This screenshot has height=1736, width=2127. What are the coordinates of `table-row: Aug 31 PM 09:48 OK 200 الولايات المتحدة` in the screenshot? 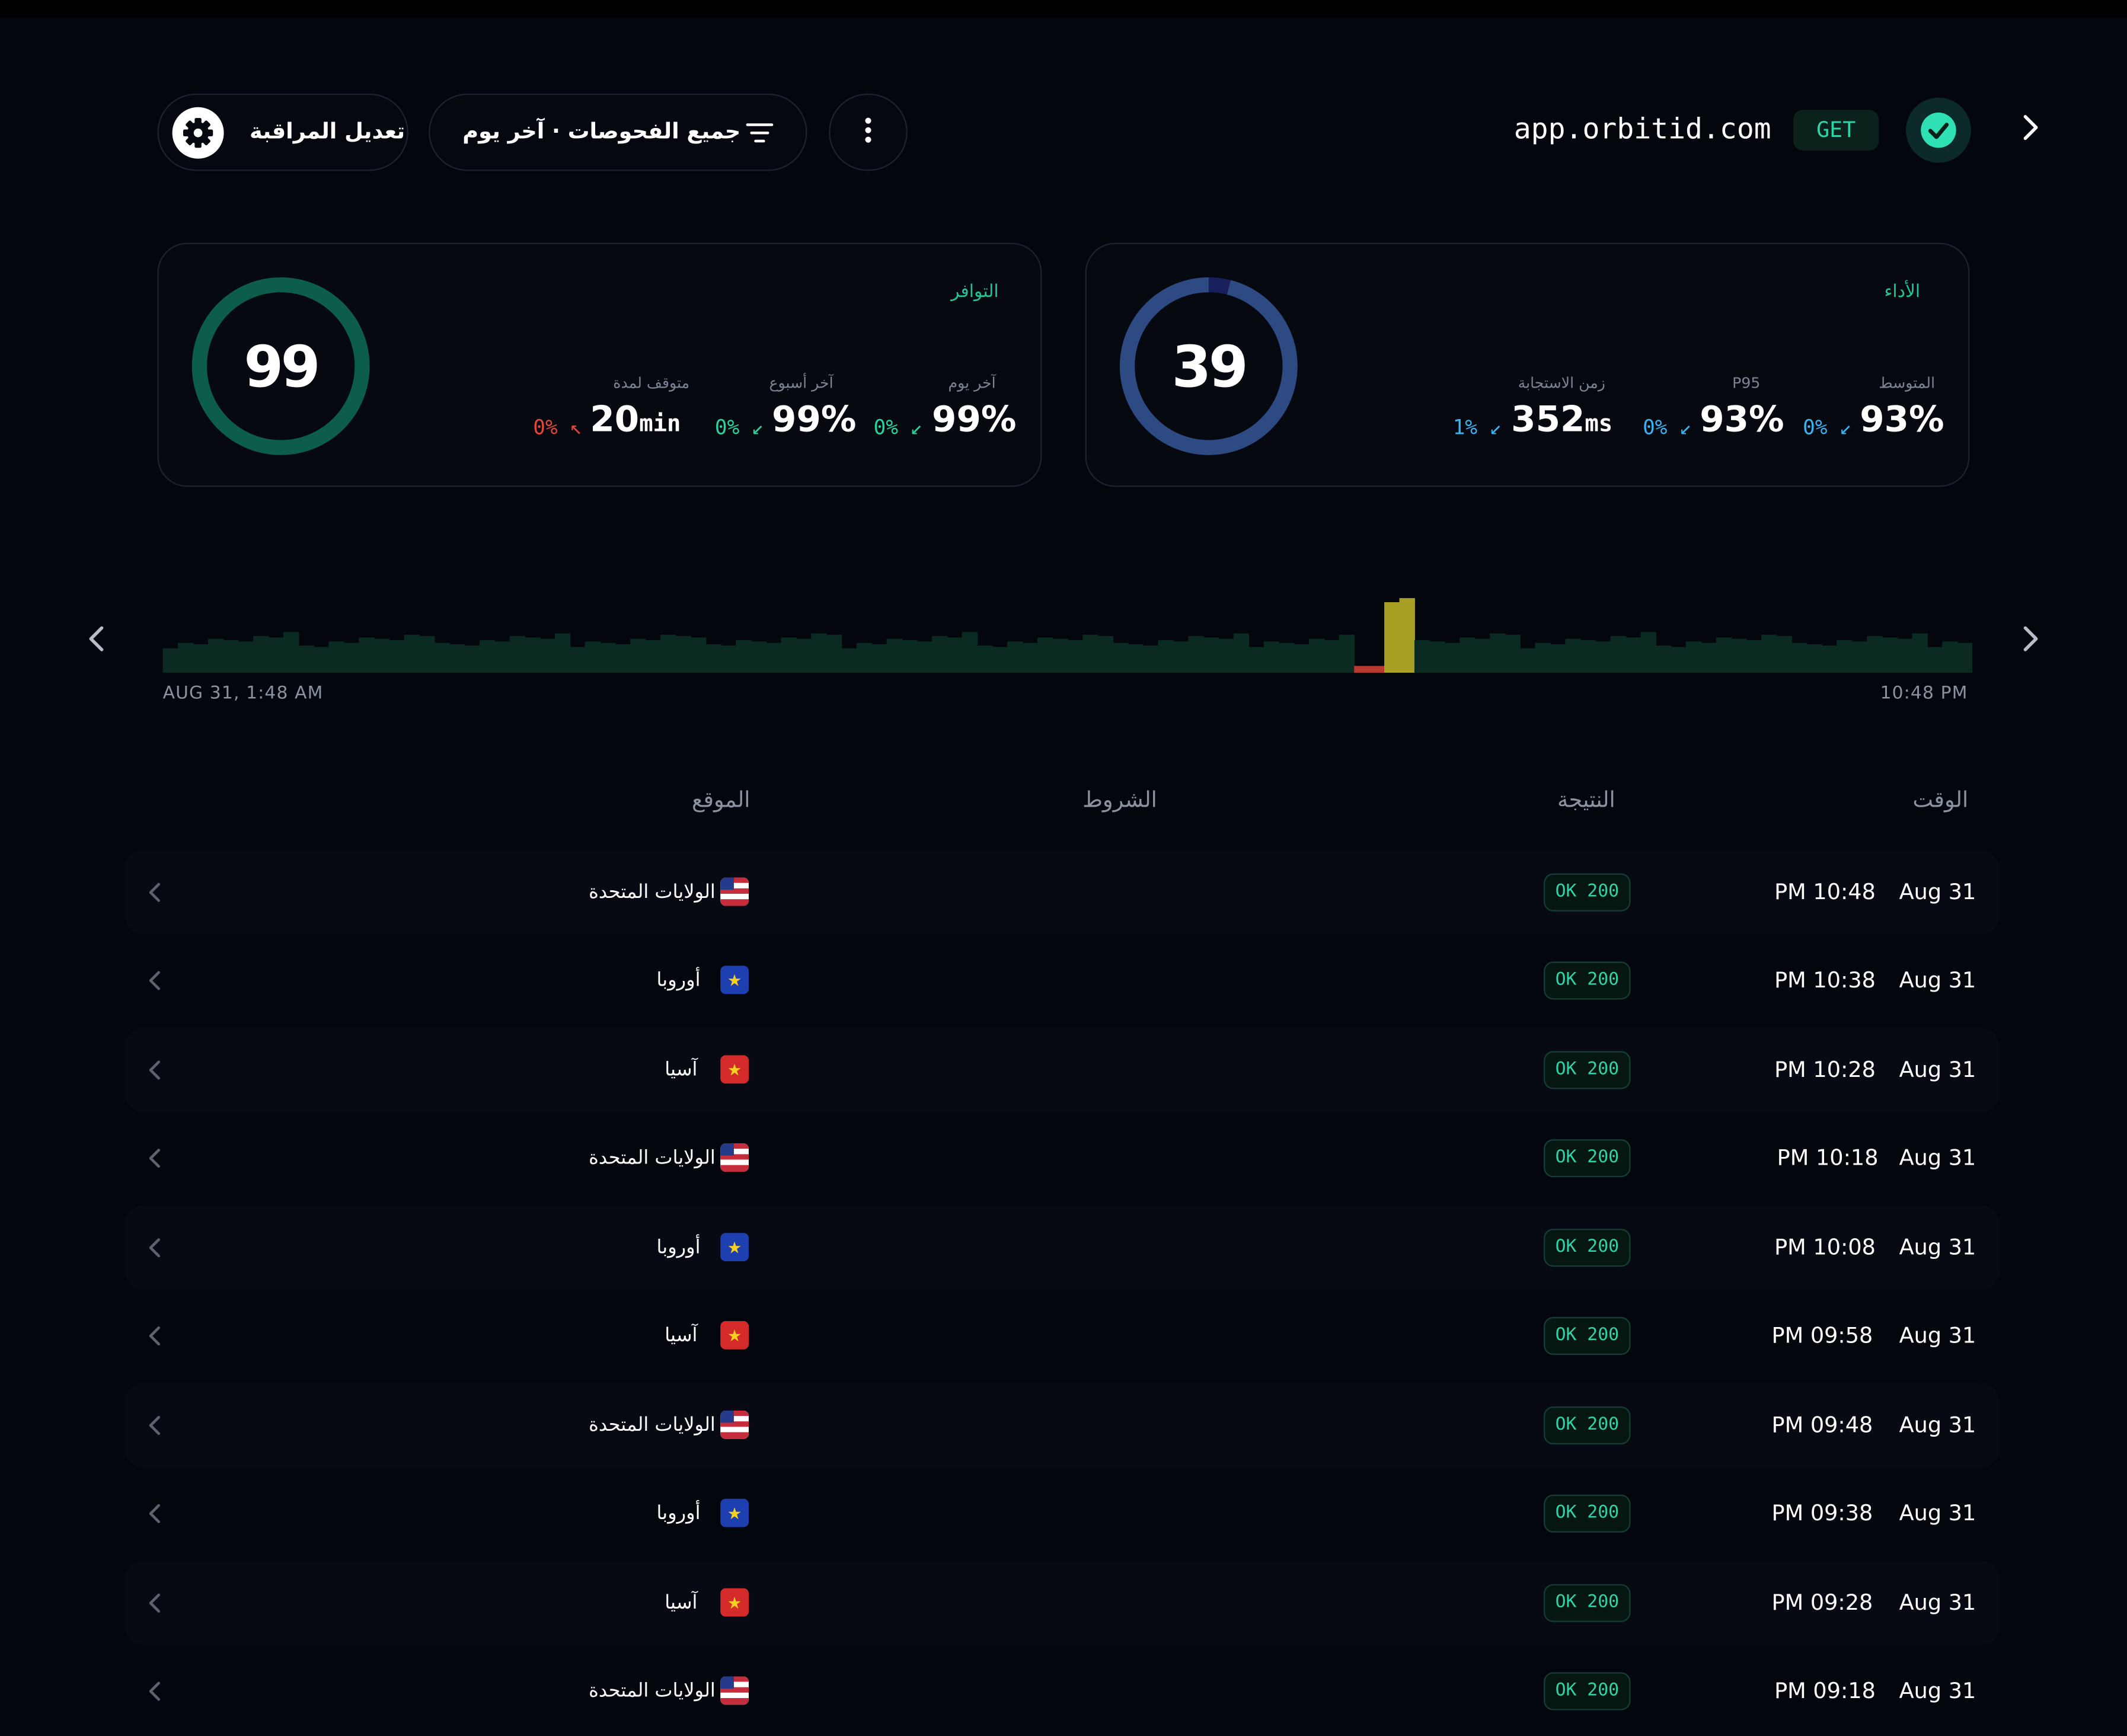 It's located at (1062, 1425).